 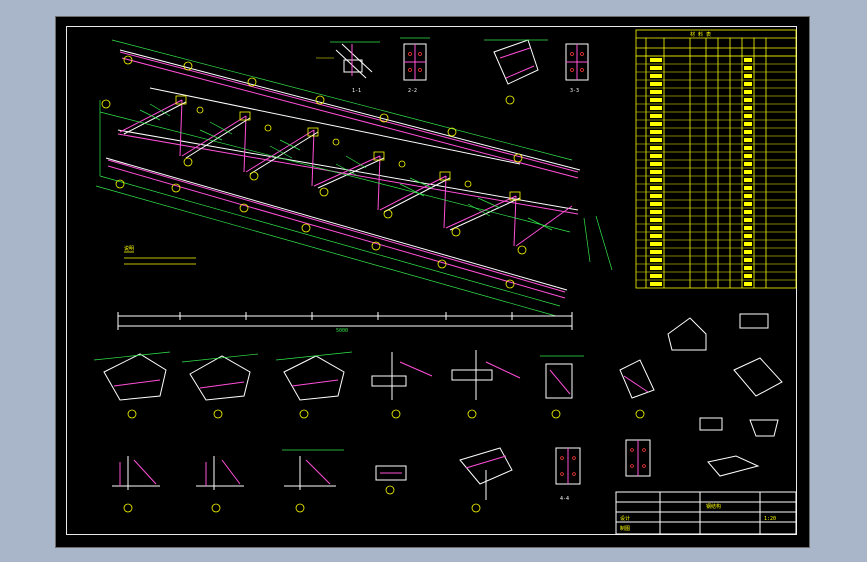 What do you see at coordinates (129, 248) in the screenshot?
I see `notes-label: 说明` at bounding box center [129, 248].